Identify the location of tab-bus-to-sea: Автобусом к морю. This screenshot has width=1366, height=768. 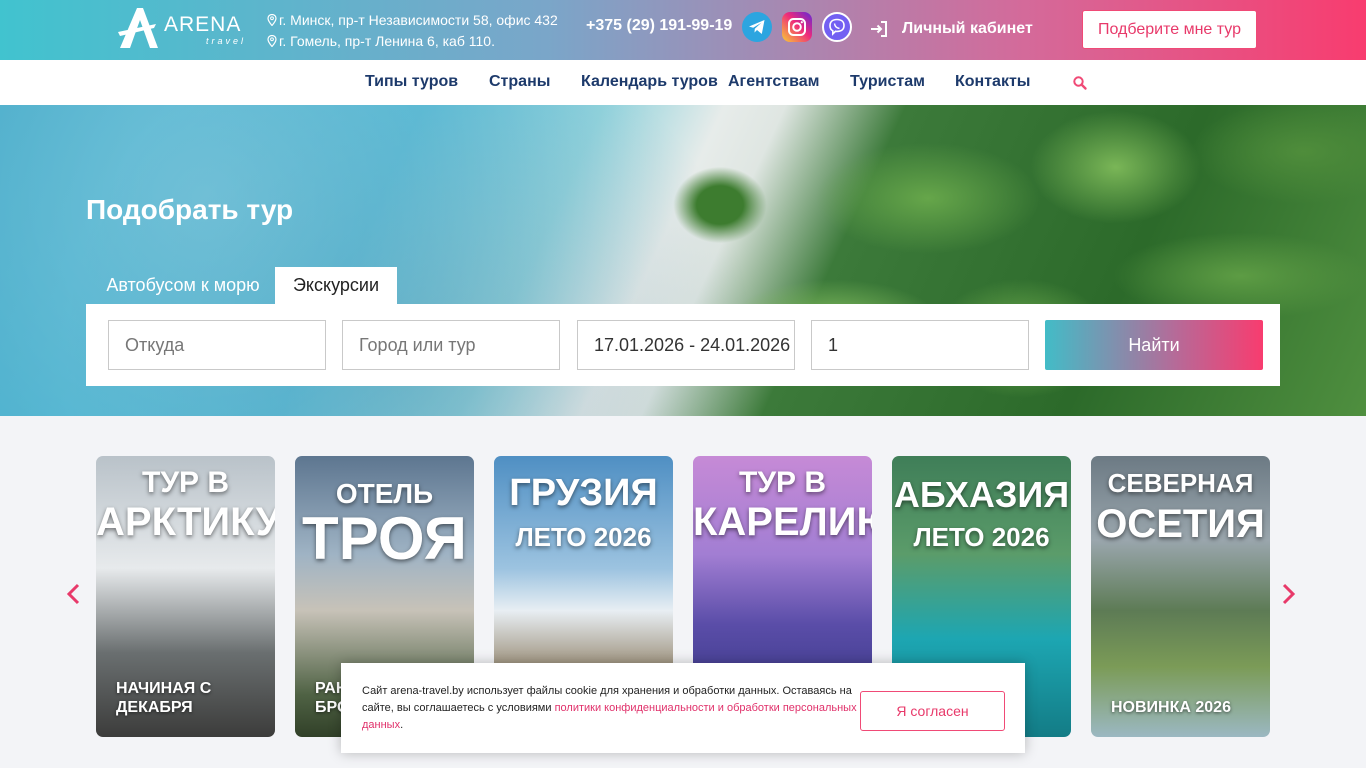
(183, 285).